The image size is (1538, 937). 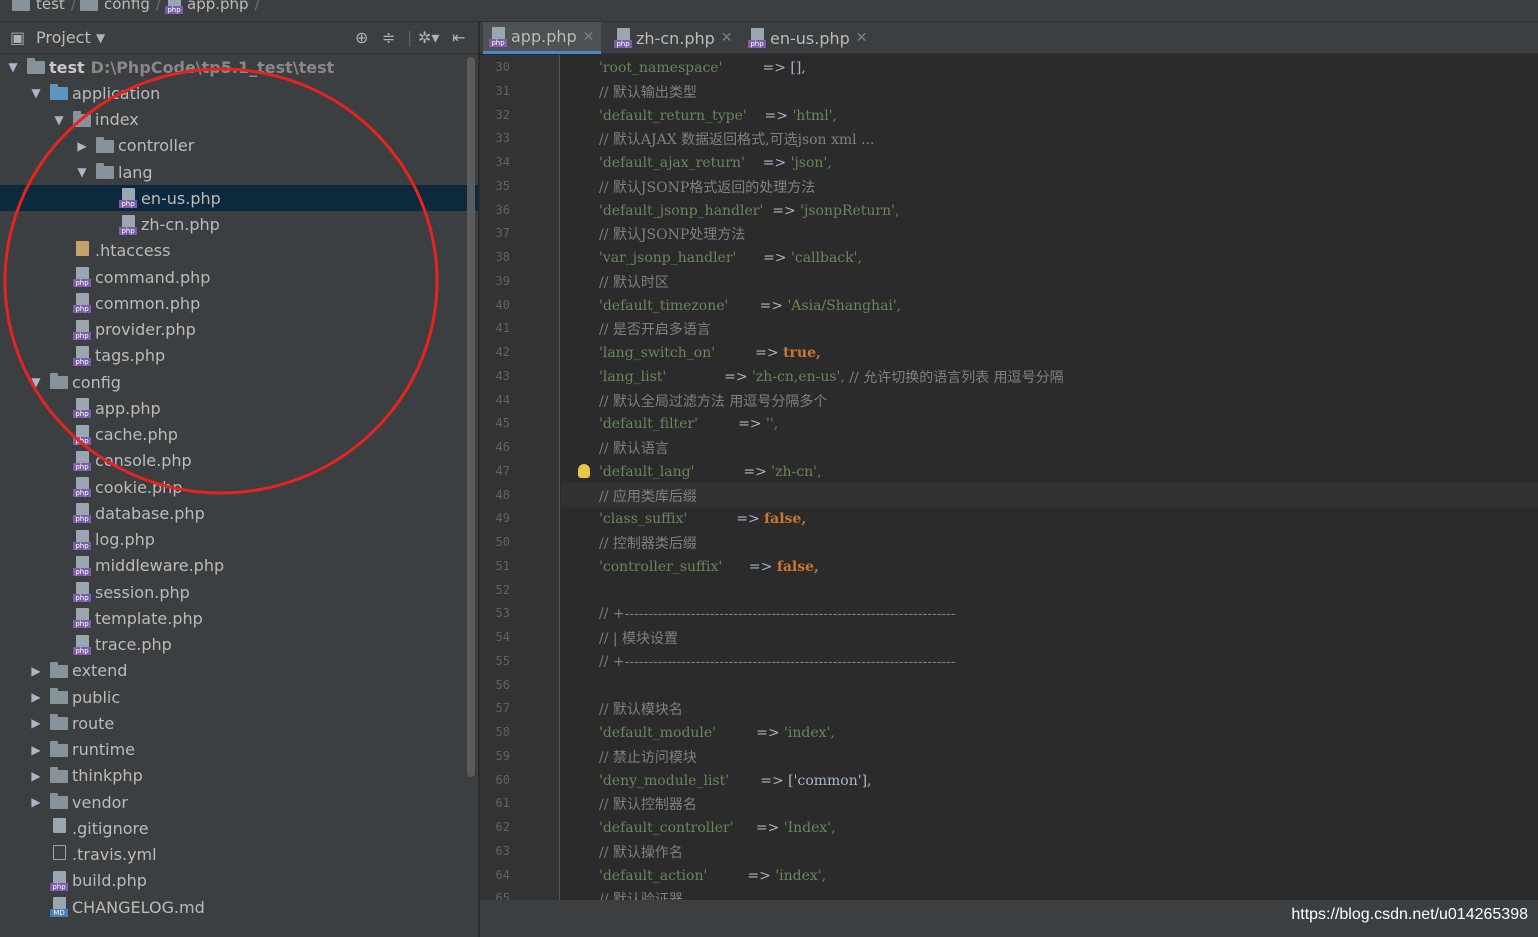 What do you see at coordinates (239, 697) in the screenshot?
I see `tree-folder-public: ▶ public` at bounding box center [239, 697].